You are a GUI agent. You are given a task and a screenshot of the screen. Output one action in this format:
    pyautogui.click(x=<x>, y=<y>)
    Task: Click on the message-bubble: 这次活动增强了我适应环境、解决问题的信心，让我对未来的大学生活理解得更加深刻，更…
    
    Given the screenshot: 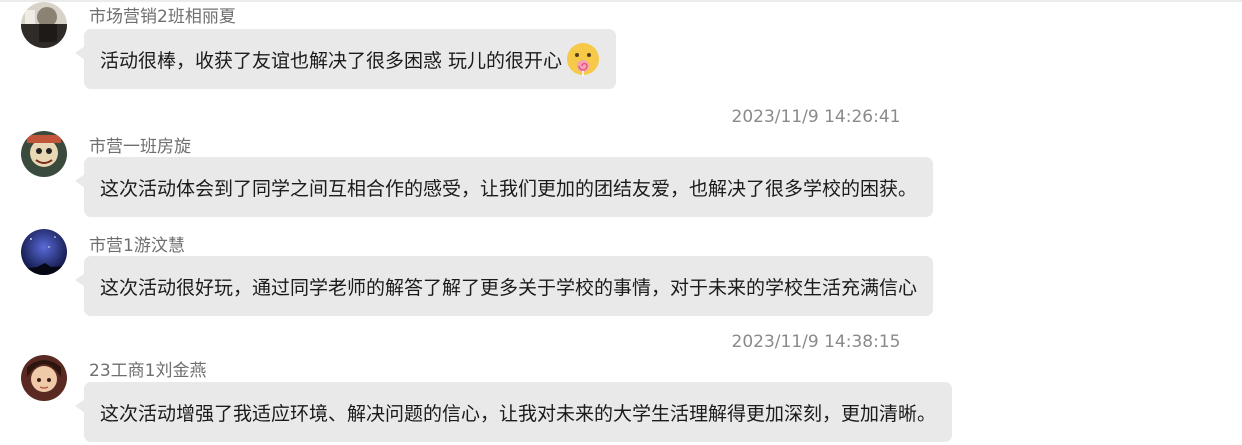 What is the action you would take?
    pyautogui.click(x=513, y=412)
    